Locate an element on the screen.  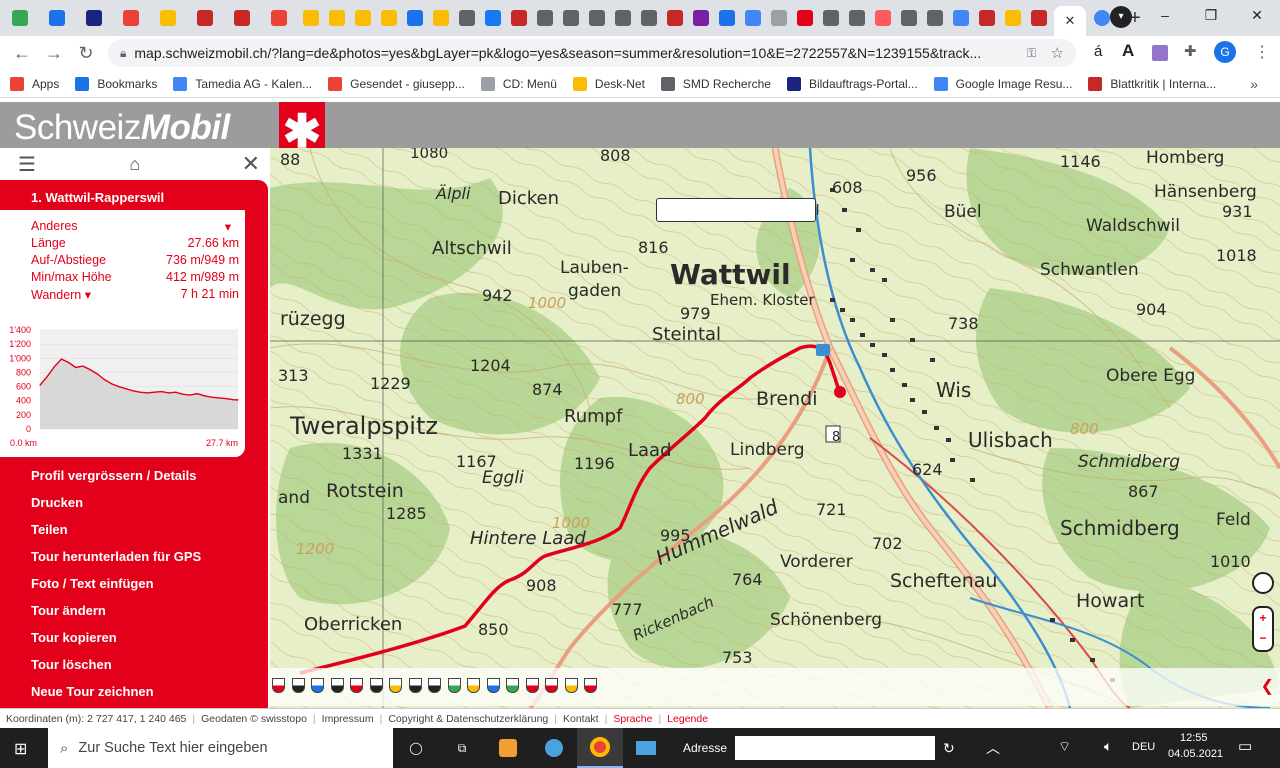
network-app-icon is located at coordinates (554, 748).